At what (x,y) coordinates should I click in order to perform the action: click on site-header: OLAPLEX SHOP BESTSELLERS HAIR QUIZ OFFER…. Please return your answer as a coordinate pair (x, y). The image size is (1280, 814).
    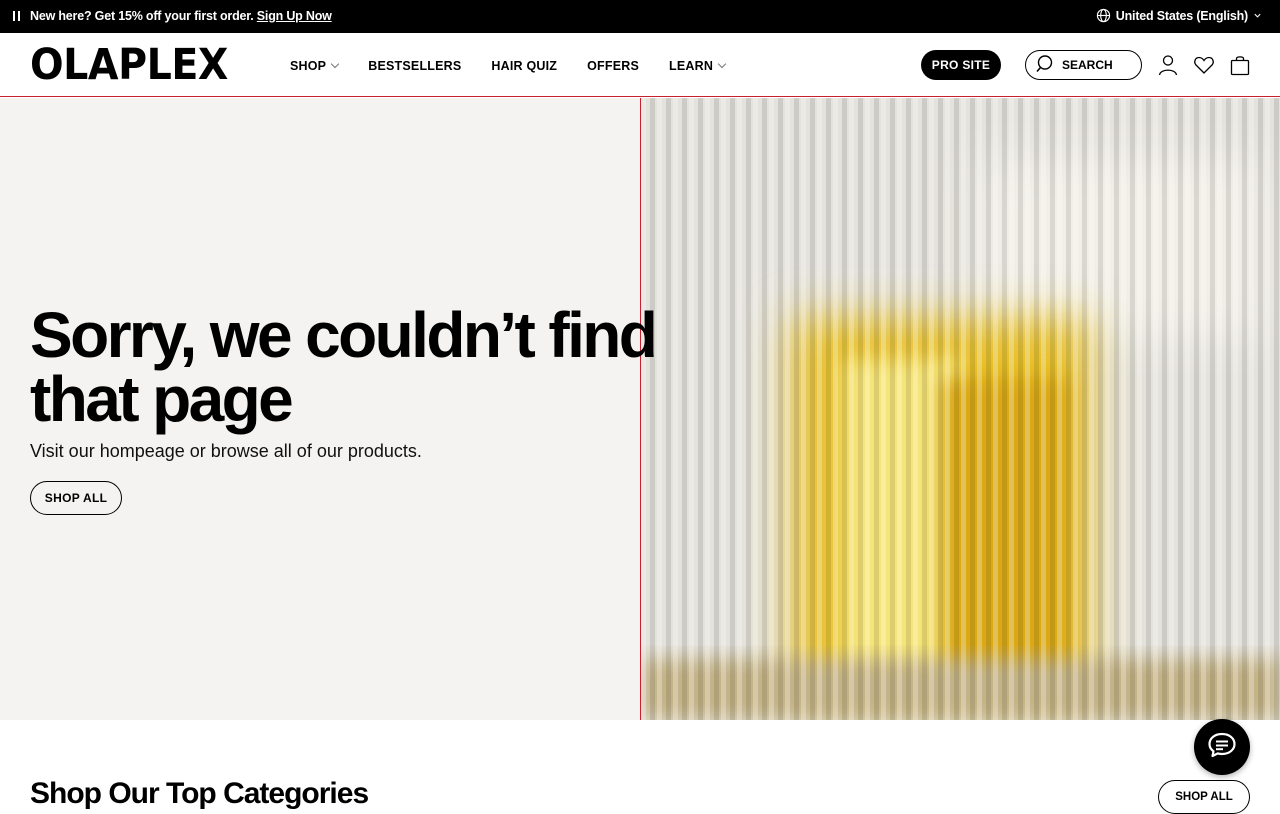
    Looking at the image, I should click on (640, 65).